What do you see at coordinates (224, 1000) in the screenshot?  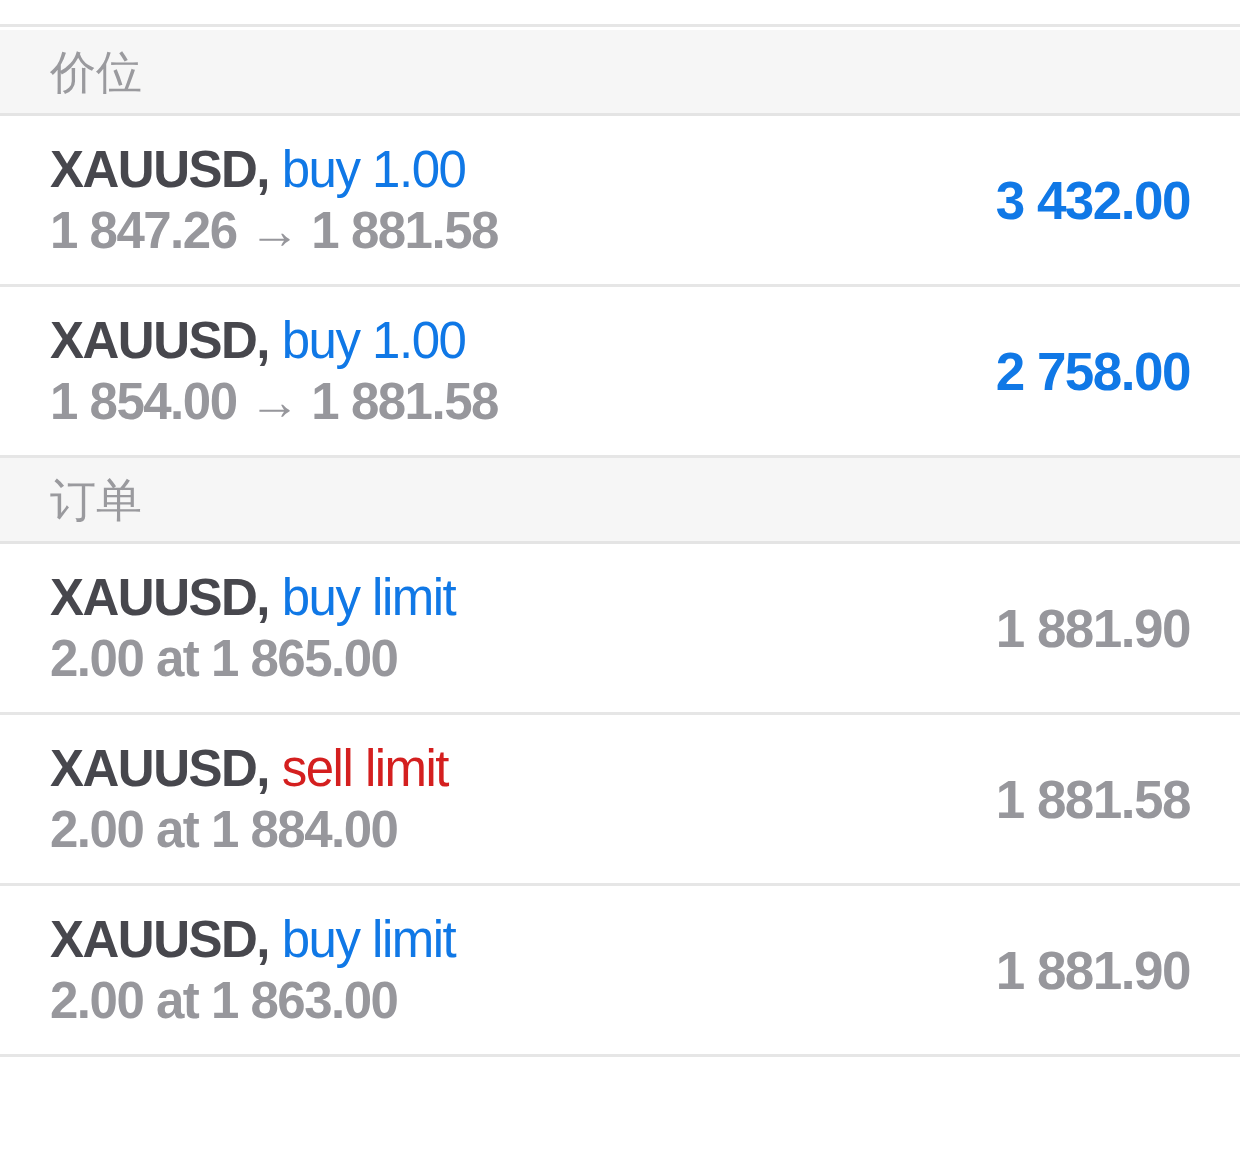 I see `price-detail: 2.00 at 1 863.00` at bounding box center [224, 1000].